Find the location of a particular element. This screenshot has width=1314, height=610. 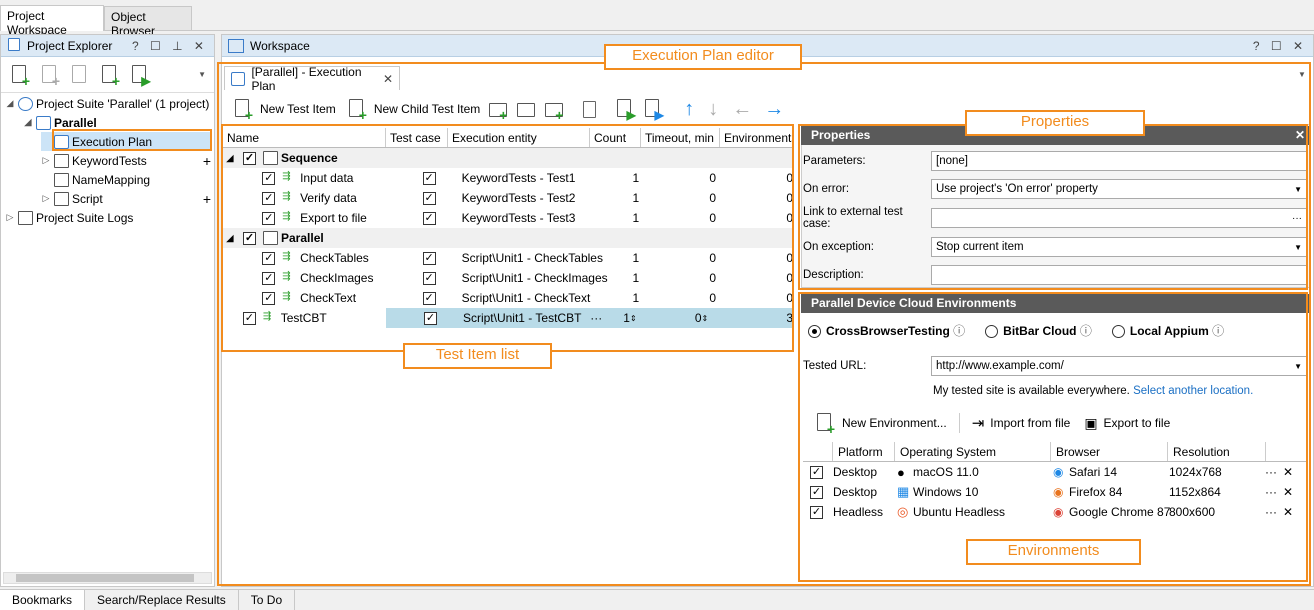

tree-label: KeywordTests is located at coordinates (109, 160).